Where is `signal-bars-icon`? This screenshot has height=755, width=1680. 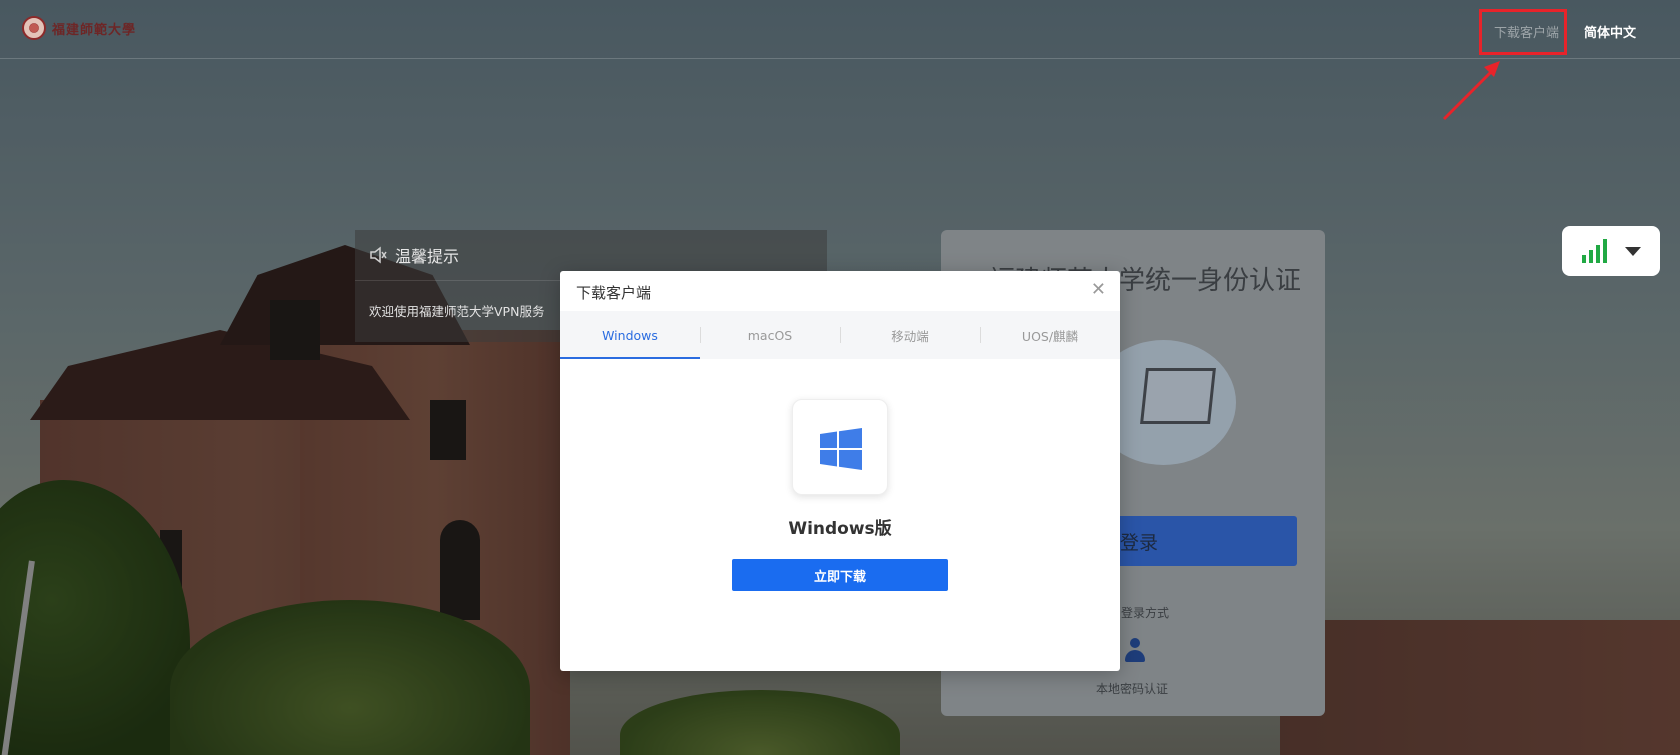
signal-bars-icon is located at coordinates (1594, 251).